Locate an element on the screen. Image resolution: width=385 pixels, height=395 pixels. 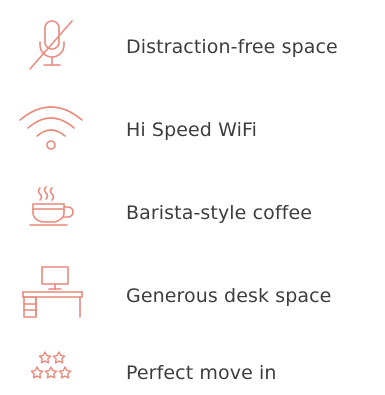
feature-item-move-in: Perfect move in is located at coordinates (192, 371).